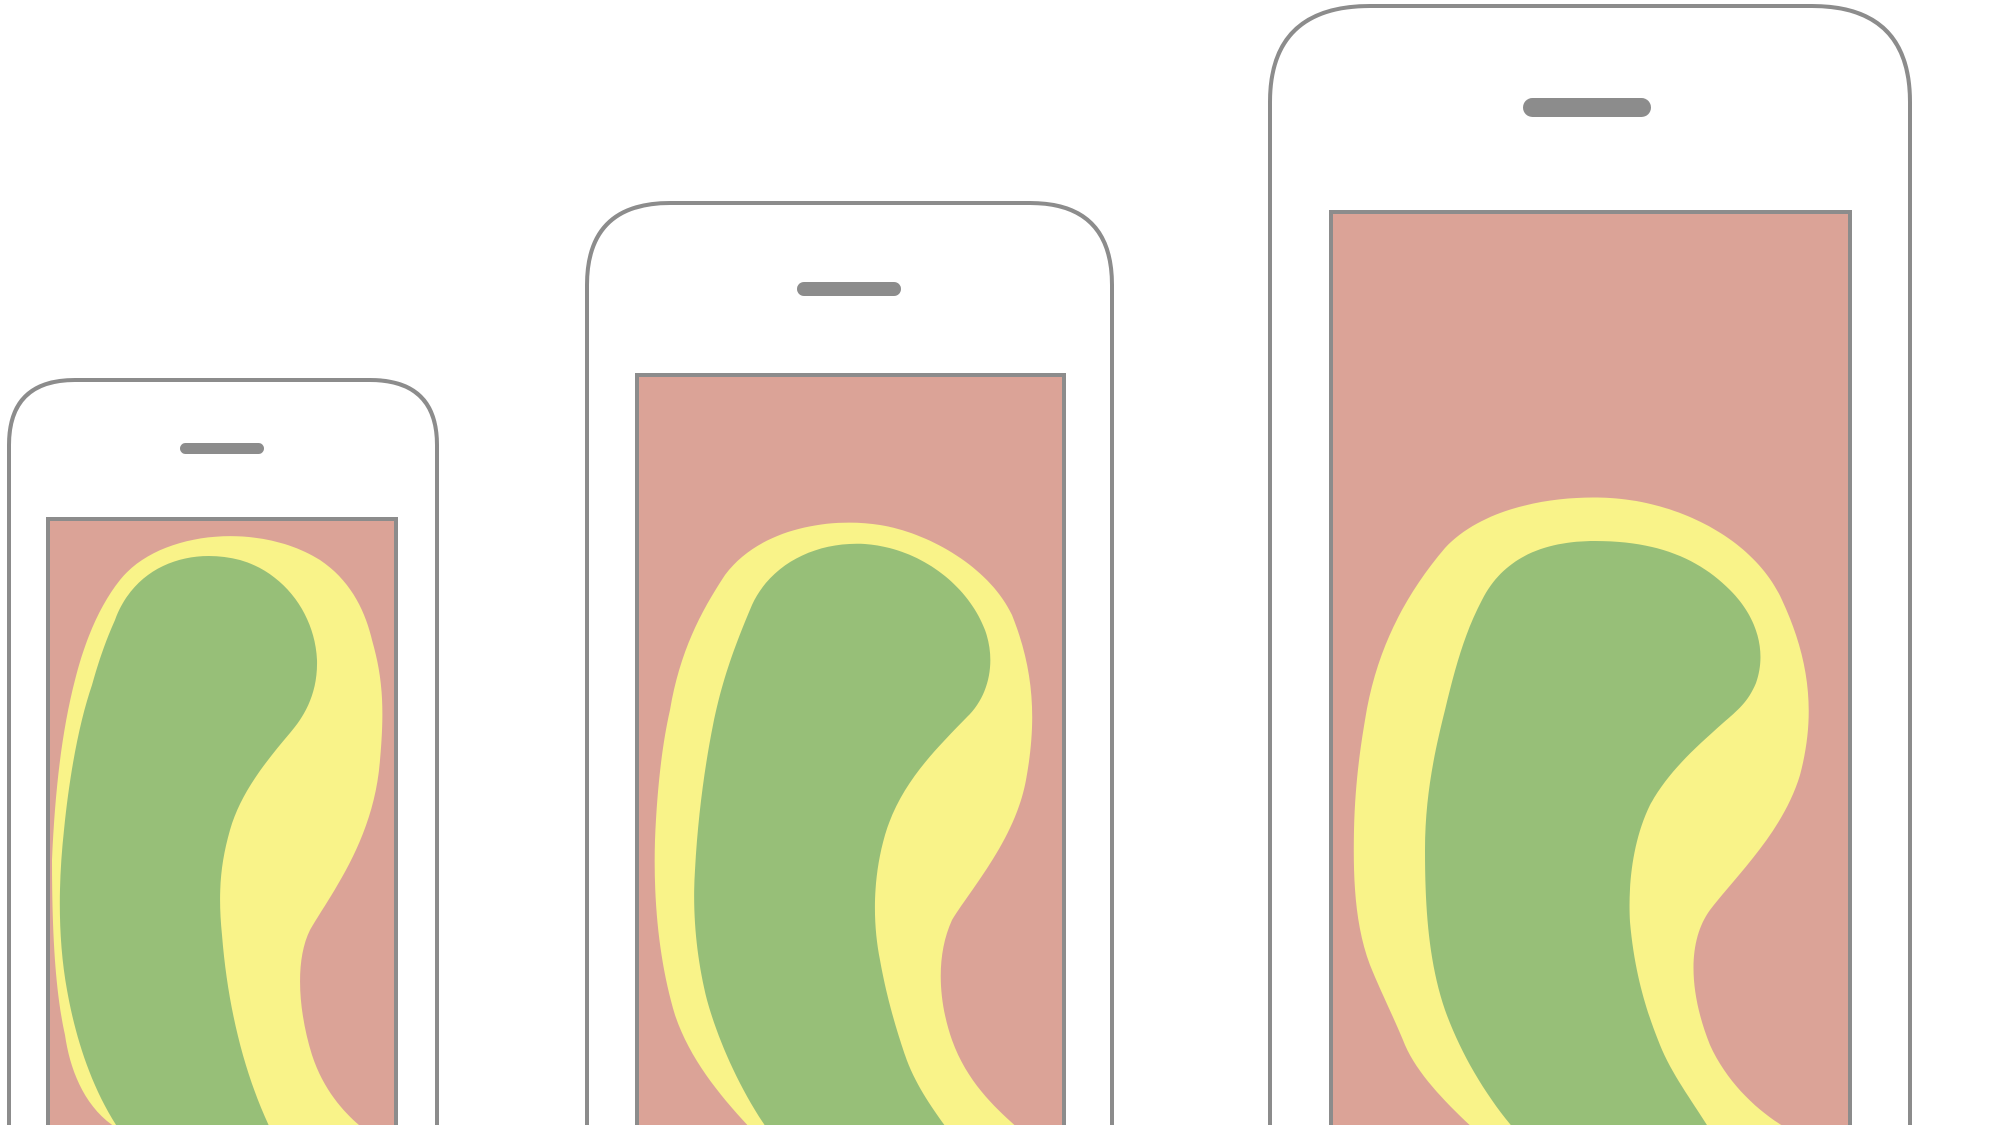  I want to click on large-phone-speaker-slot, so click(1587, 107).